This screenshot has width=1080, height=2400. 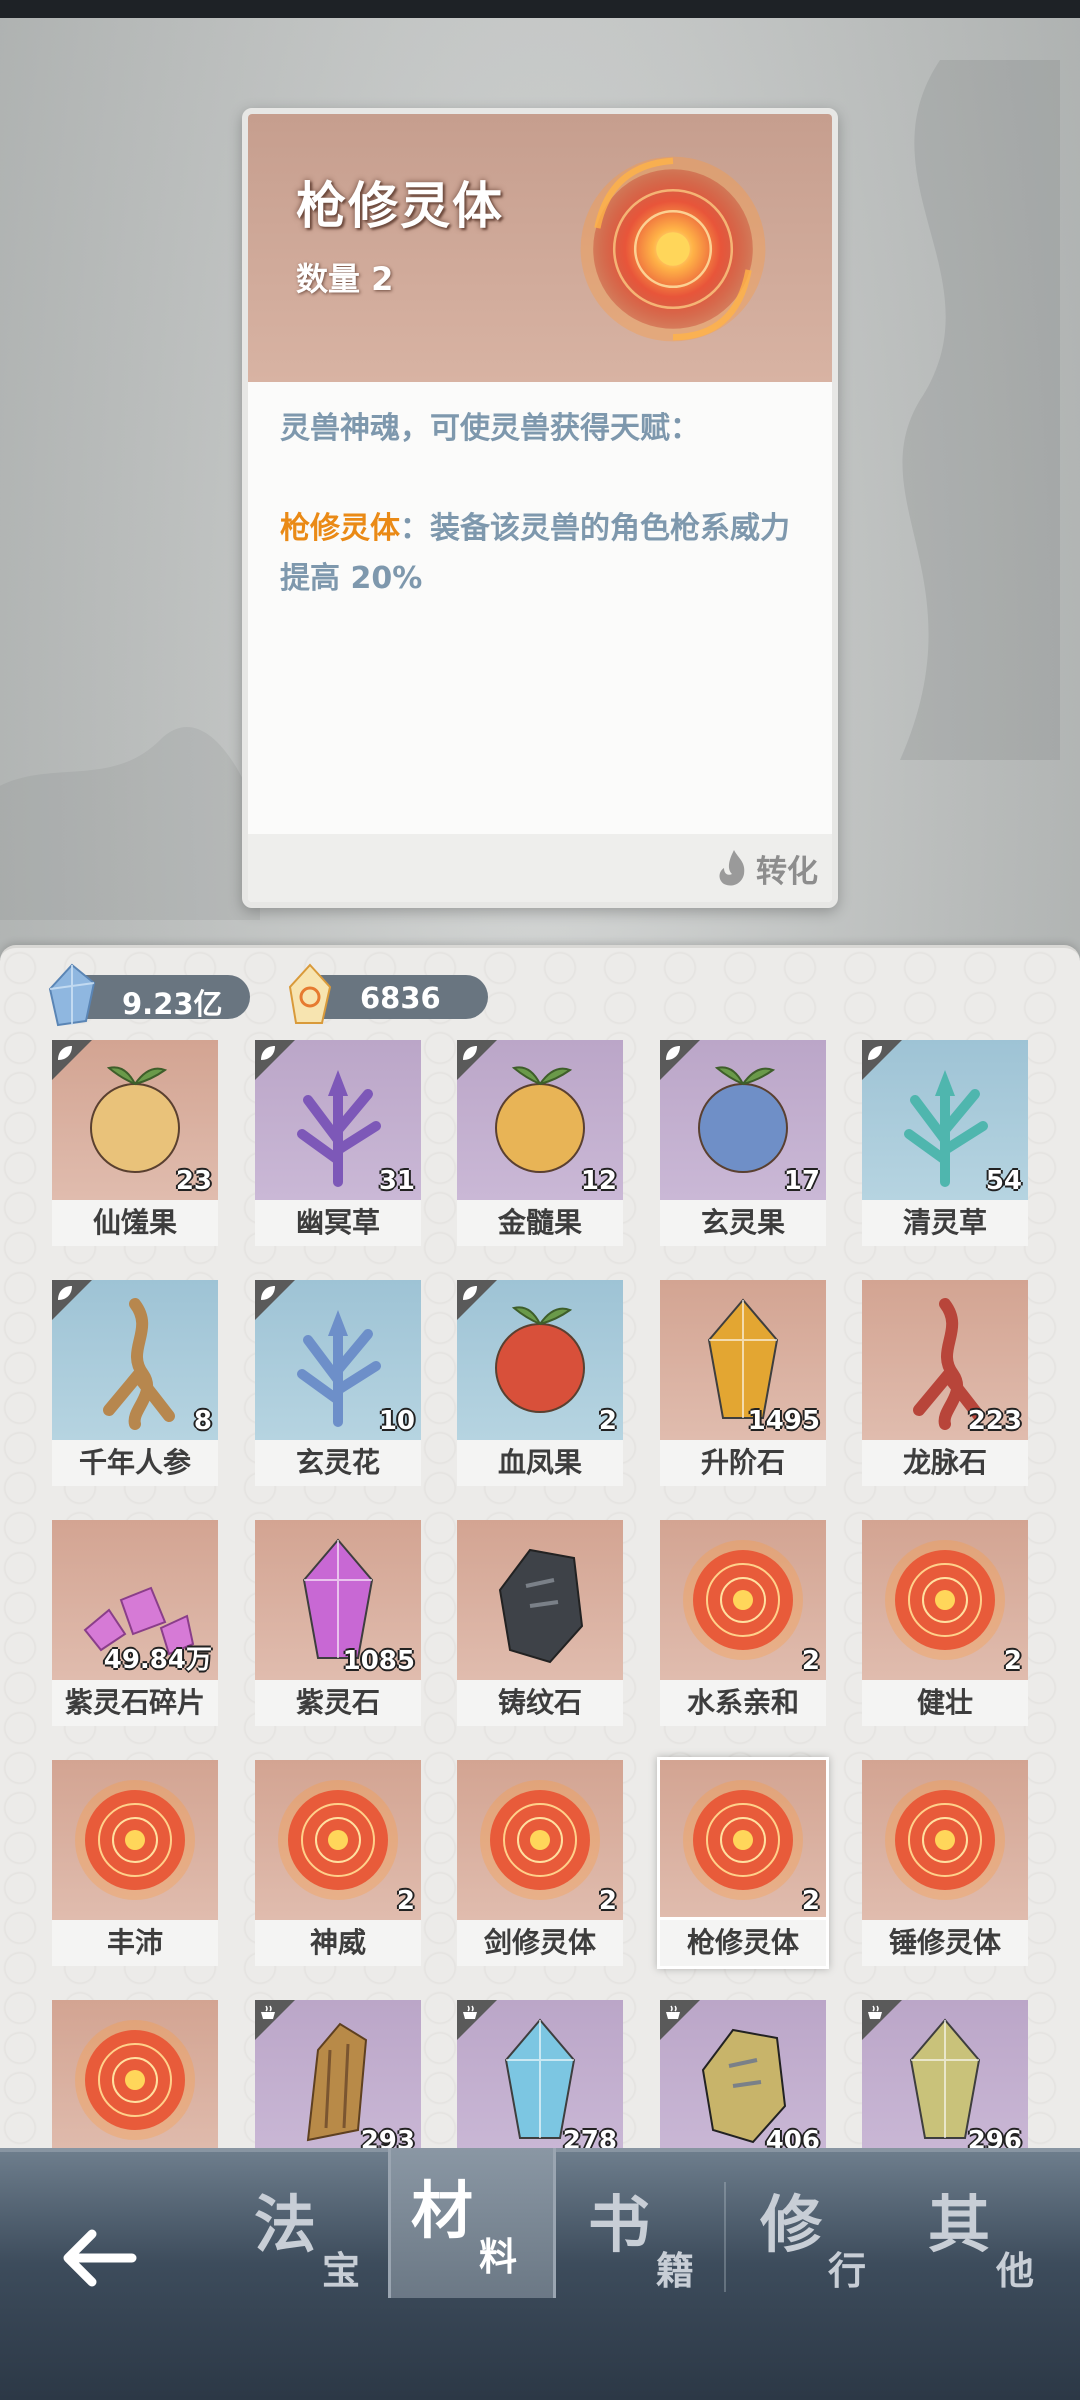 I want to click on description-line: 灵兽神魂，可使灵兽获得天赋：, so click(x=490, y=428).